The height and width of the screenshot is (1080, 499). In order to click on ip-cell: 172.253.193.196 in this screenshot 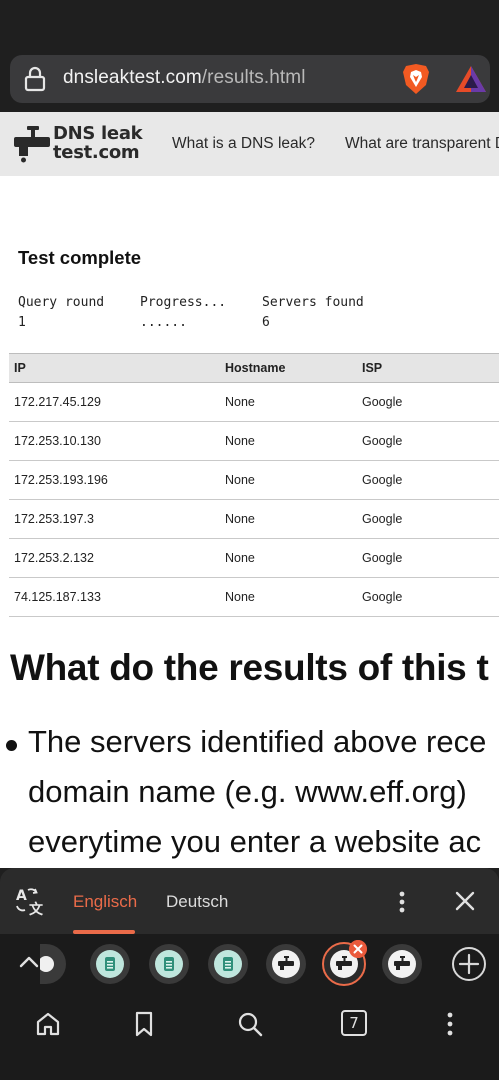, I will do `click(114, 480)`.